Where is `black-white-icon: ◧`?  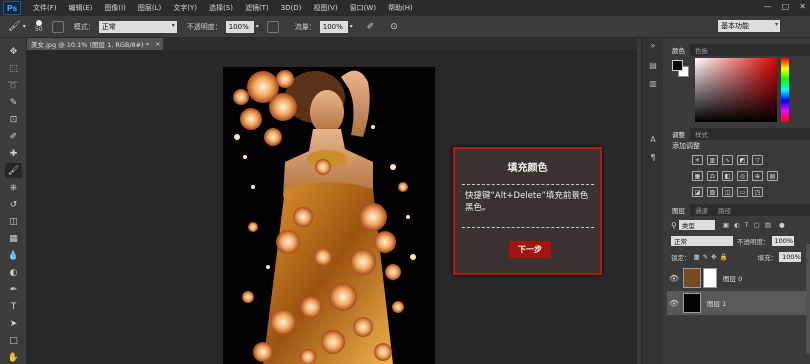 black-white-icon: ◧ is located at coordinates (727, 176).